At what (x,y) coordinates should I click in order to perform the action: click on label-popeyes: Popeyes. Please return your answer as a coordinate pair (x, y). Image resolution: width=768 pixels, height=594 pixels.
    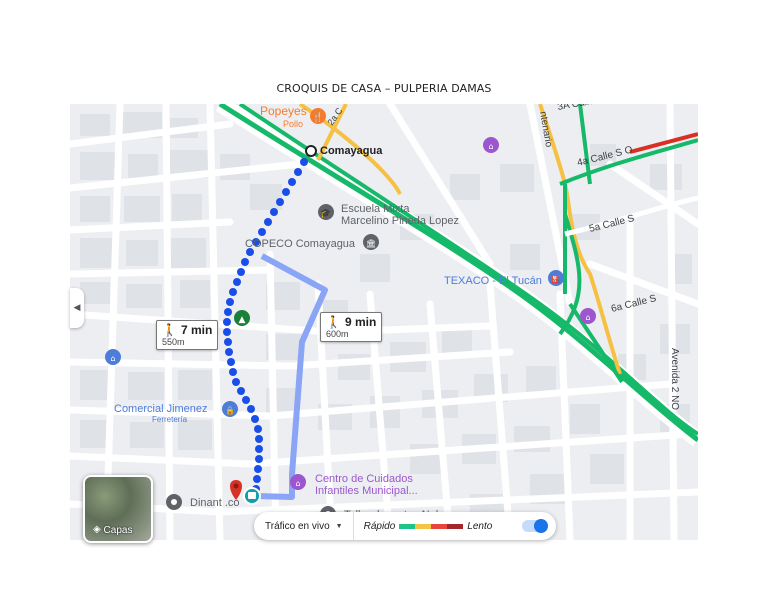
    Looking at the image, I should click on (283, 111).